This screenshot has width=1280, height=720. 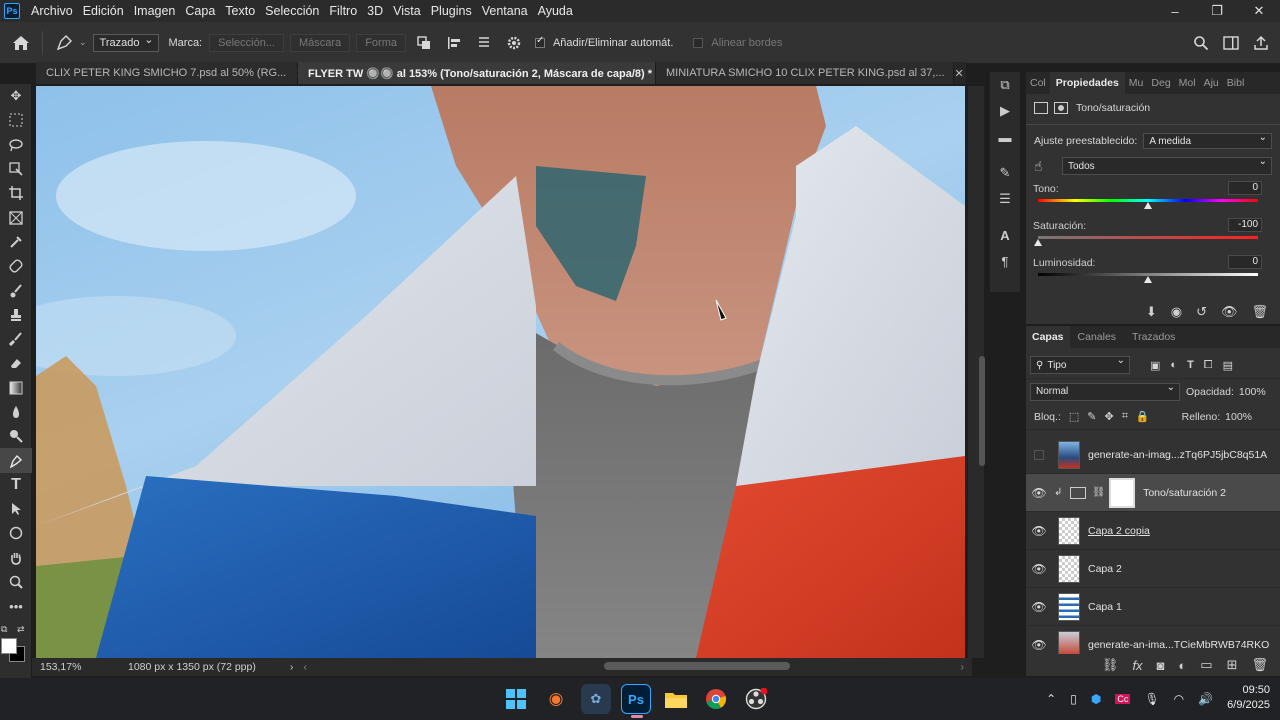 I want to click on menu-capa: Capa, so click(x=200, y=11).